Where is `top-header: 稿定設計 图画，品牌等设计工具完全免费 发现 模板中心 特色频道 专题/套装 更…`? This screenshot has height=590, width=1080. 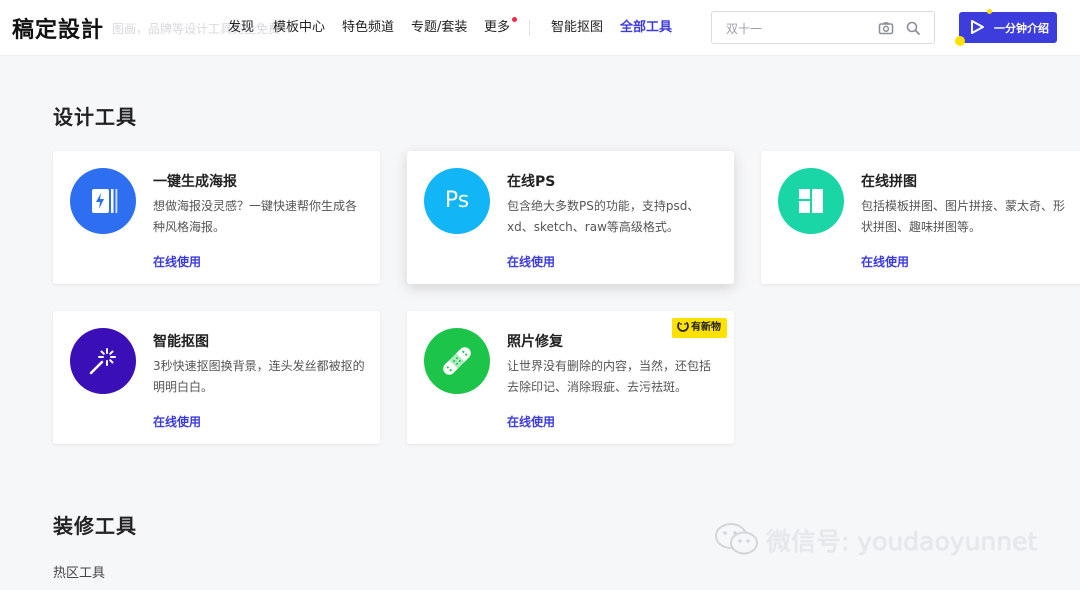 top-header: 稿定設計 图画，品牌等设计工具完全免费 发现 模板中心 特色频道 专题/套装 更… is located at coordinates (540, 28).